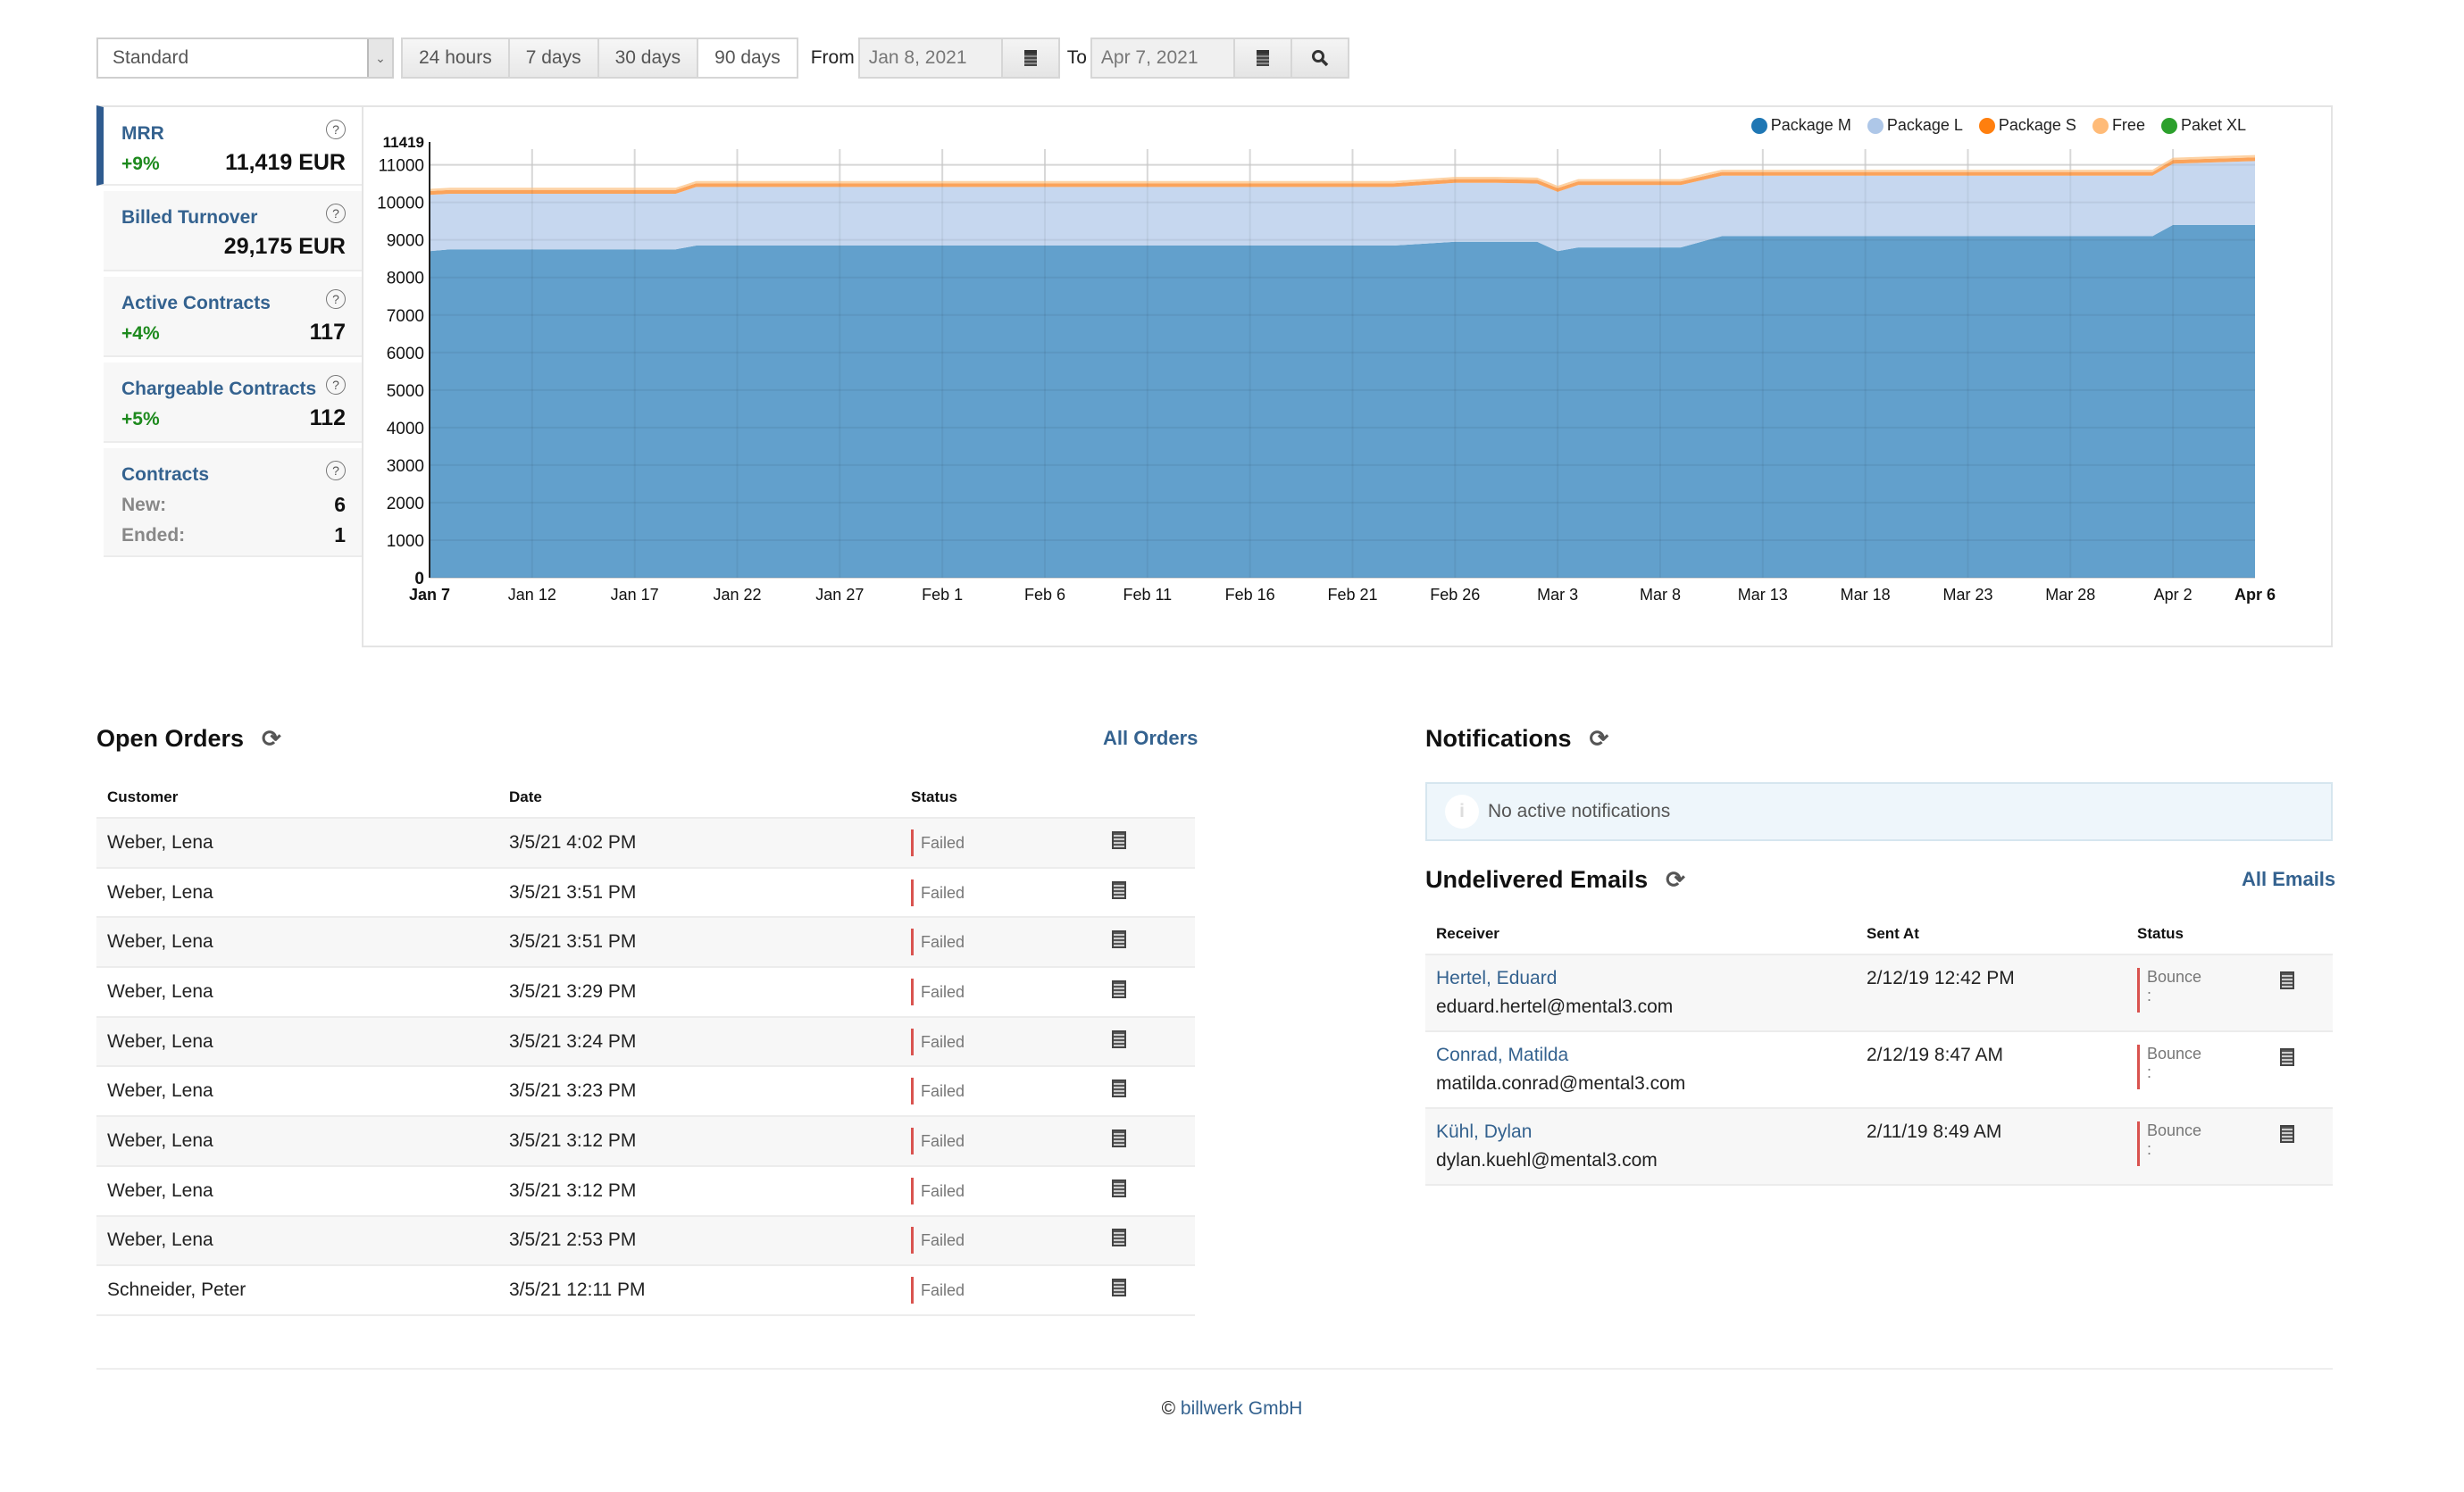  What do you see at coordinates (140, 164) in the screenshot?
I see `kpi-change: +9%` at bounding box center [140, 164].